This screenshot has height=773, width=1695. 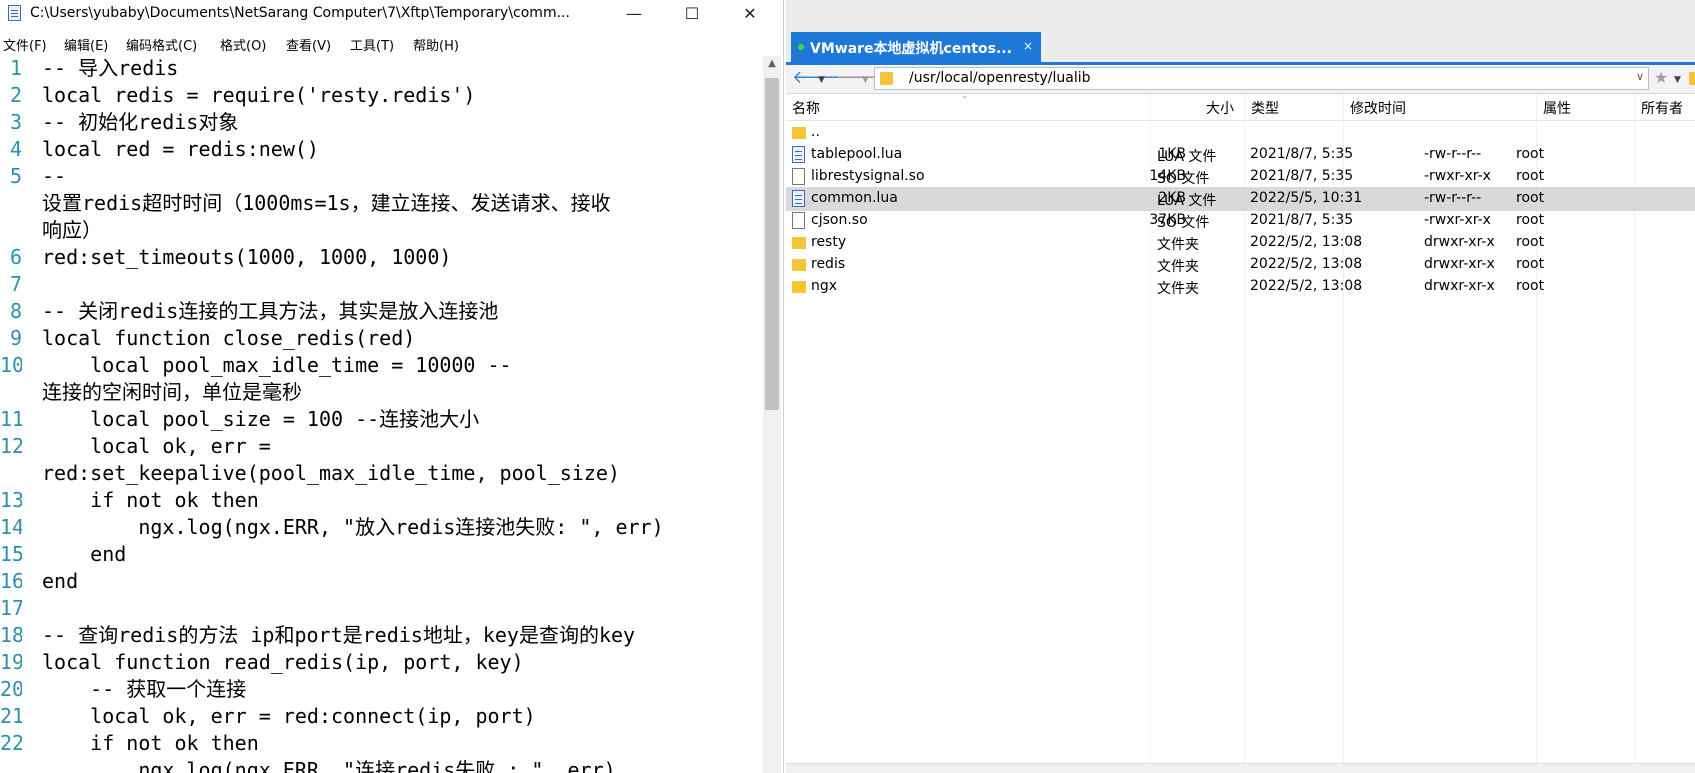 I want to click on file-row: ngx 文件夹 2022/5/2, 13:08 drwxr-xr-x root, so click(x=1240, y=287).